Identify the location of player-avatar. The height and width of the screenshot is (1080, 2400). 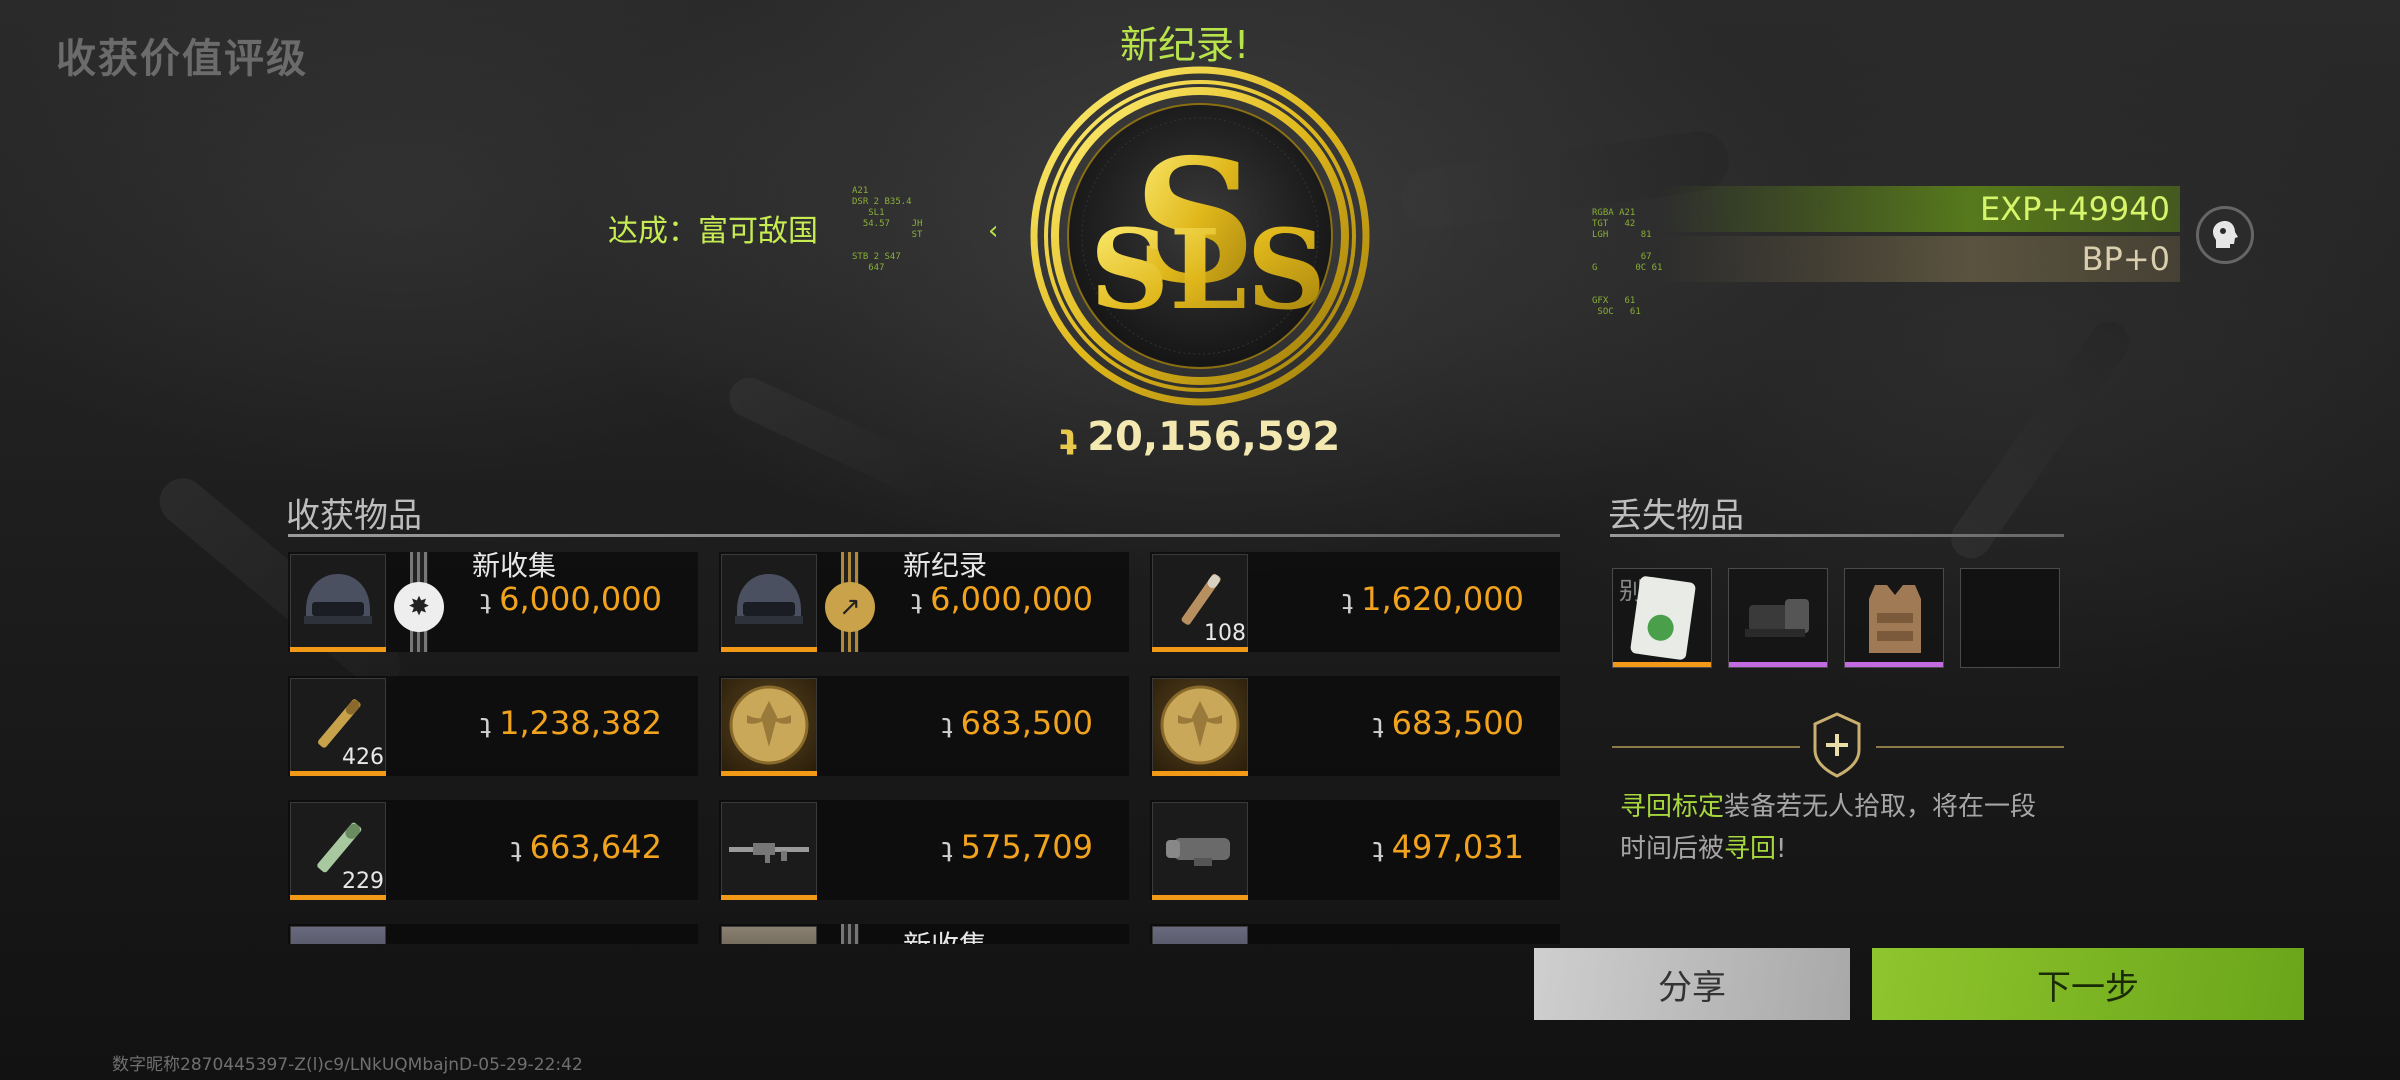
(2225, 235).